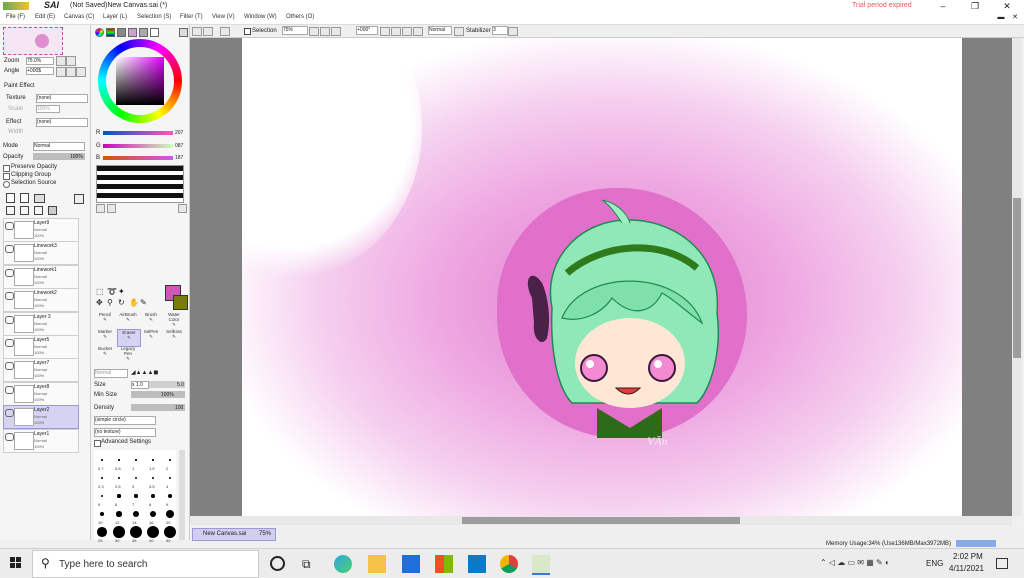 This screenshot has width=1024, height=578. What do you see at coordinates (129, 338) in the screenshot?
I see `brush-tool-eraser: Eraser ✎` at bounding box center [129, 338].